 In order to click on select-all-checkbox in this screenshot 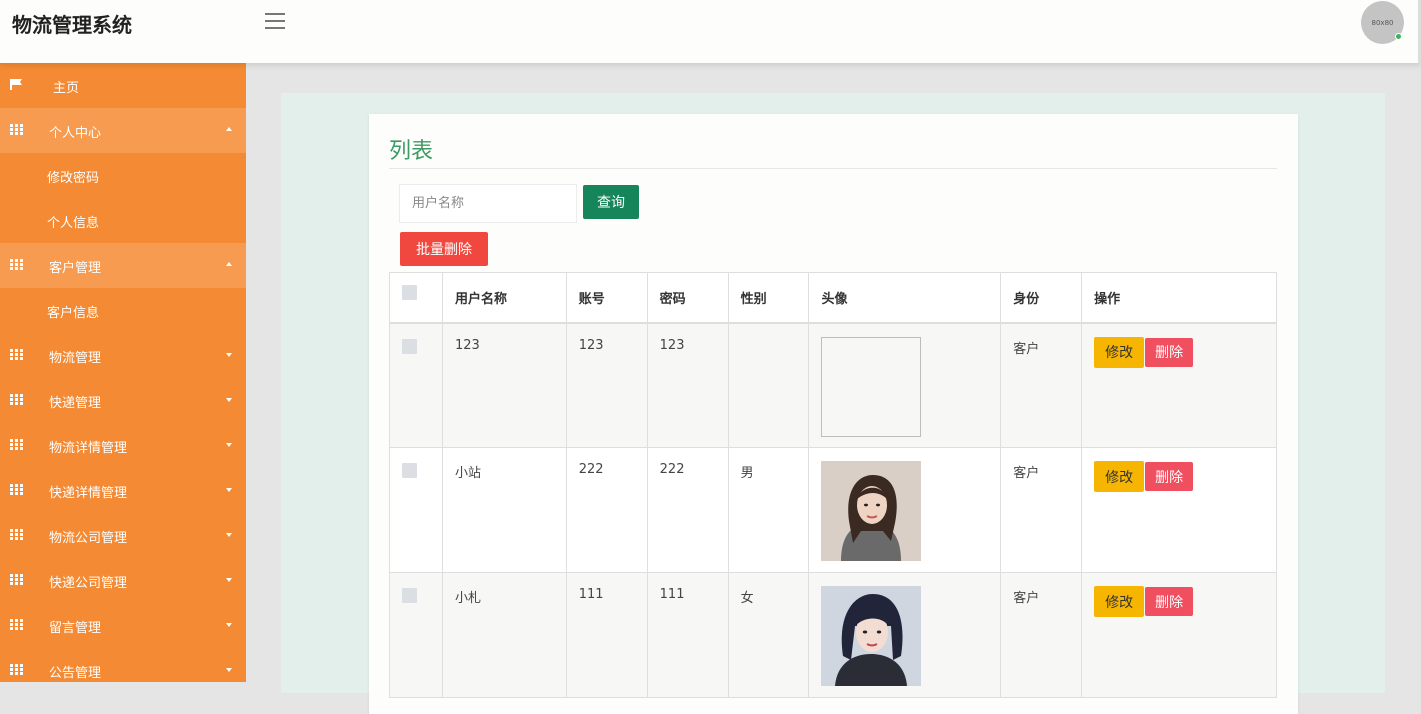, I will do `click(409, 292)`.